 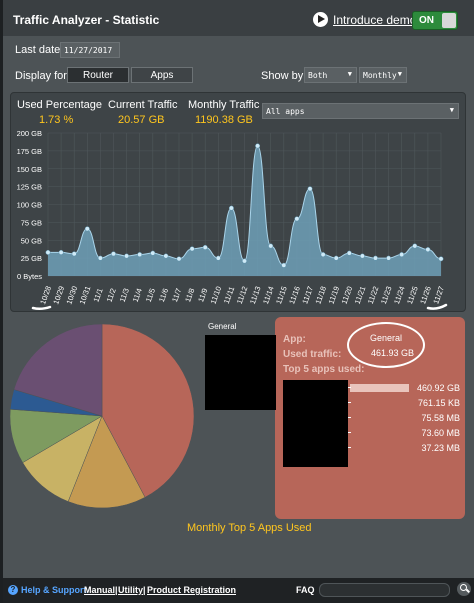 What do you see at coordinates (130, 590) in the screenshot?
I see `utility-link: Utility` at bounding box center [130, 590].